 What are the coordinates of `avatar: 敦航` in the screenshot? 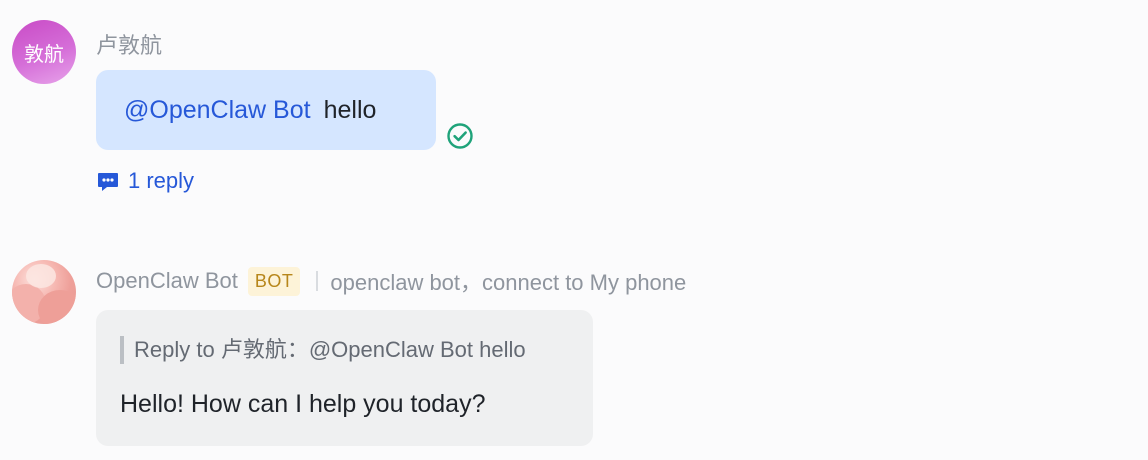 It's located at (44, 52).